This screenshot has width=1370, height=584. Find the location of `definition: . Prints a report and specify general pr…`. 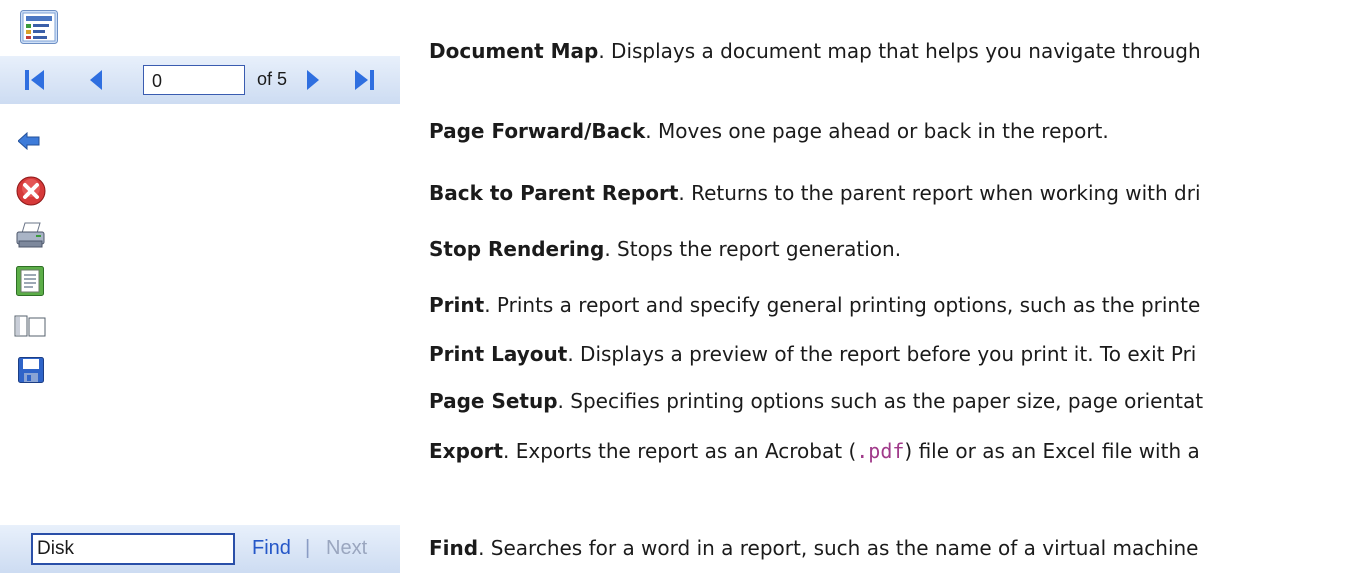

definition: . Prints a report and specify general pr… is located at coordinates (842, 305).